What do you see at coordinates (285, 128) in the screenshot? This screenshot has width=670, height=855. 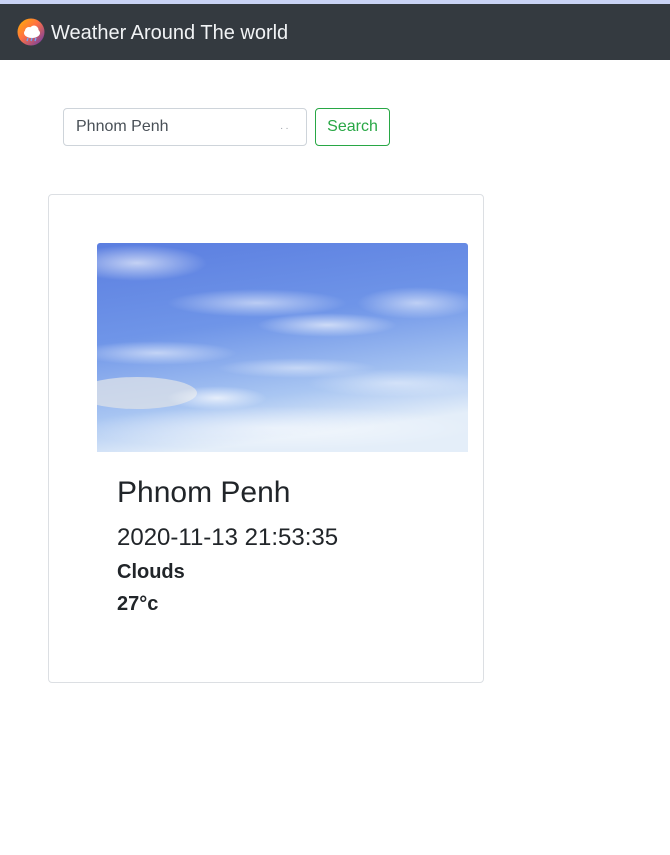 I see `input-autofill-icon: ··` at bounding box center [285, 128].